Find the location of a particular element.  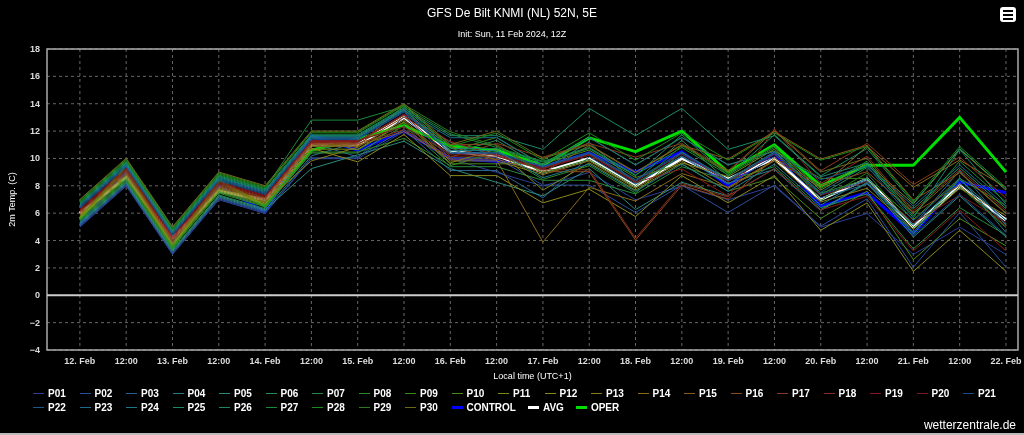

x-tick-label: 17. Feb is located at coordinates (543, 361).